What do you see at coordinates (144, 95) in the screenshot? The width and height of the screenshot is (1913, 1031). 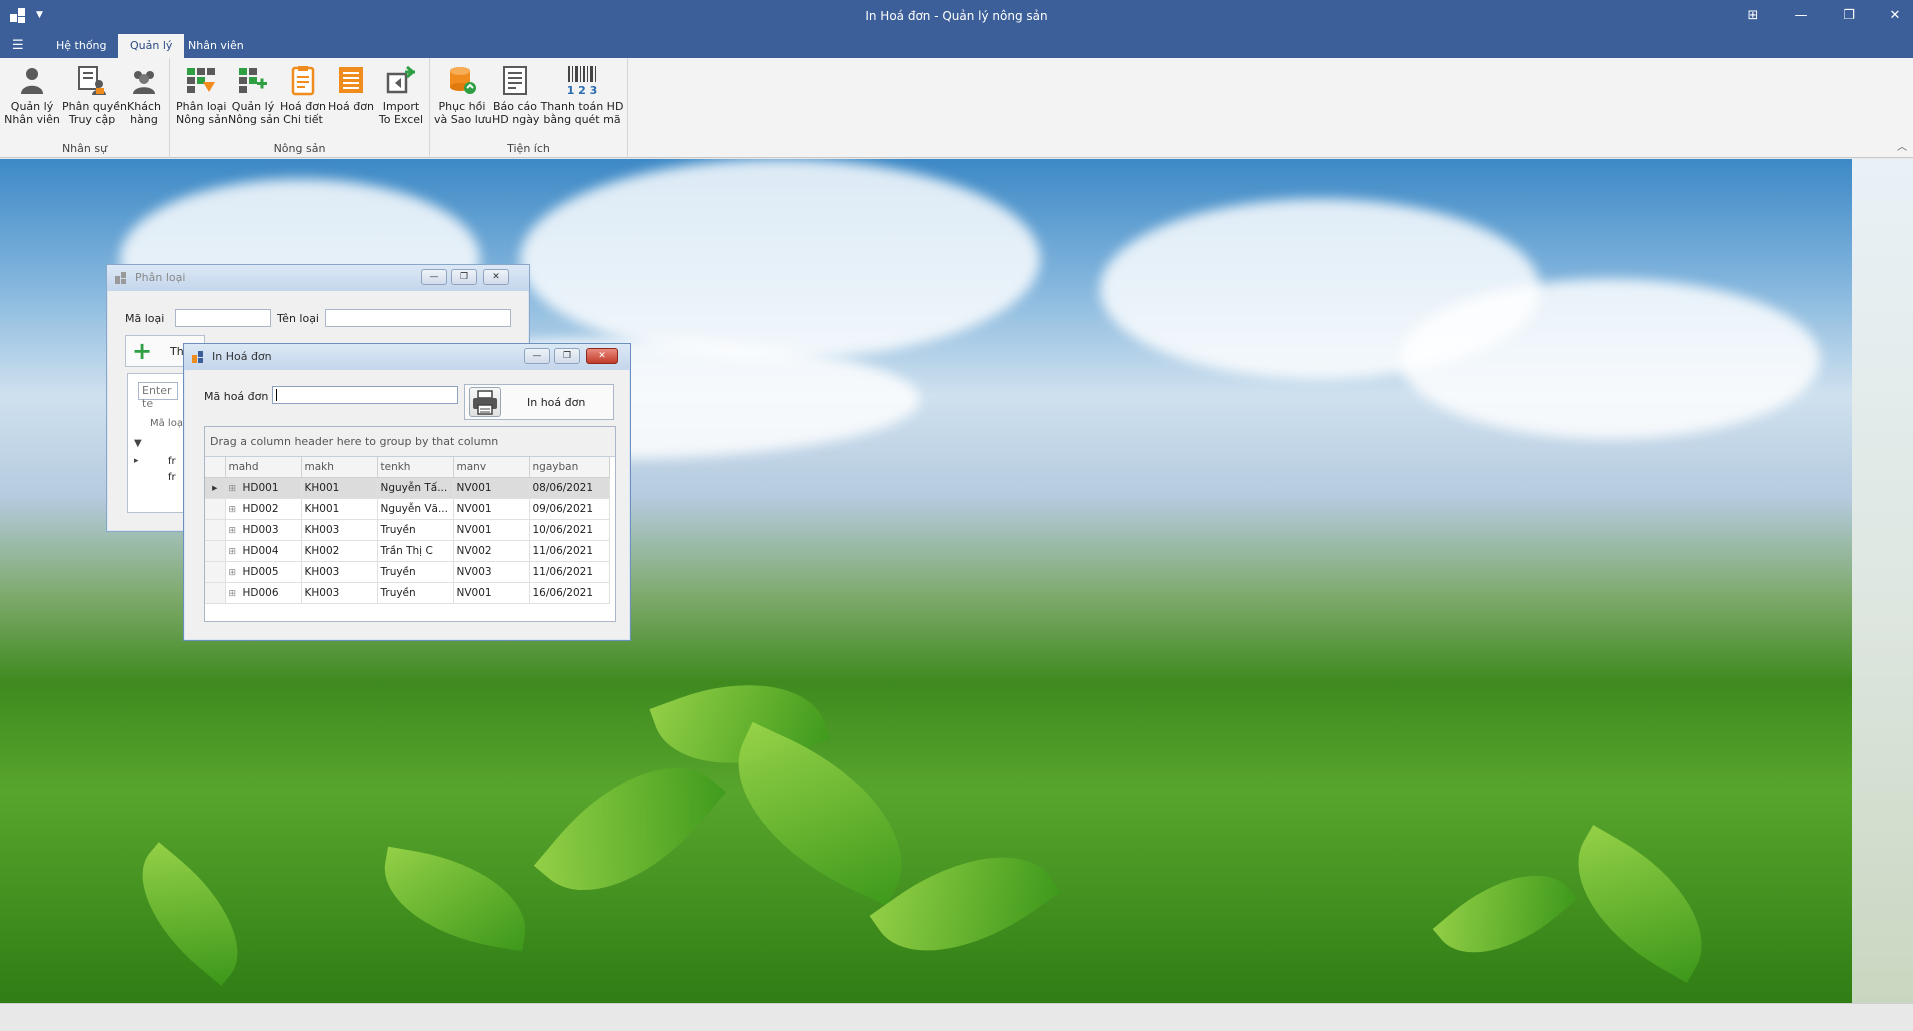 I see `khach-hang-button: Khách hàng` at bounding box center [144, 95].